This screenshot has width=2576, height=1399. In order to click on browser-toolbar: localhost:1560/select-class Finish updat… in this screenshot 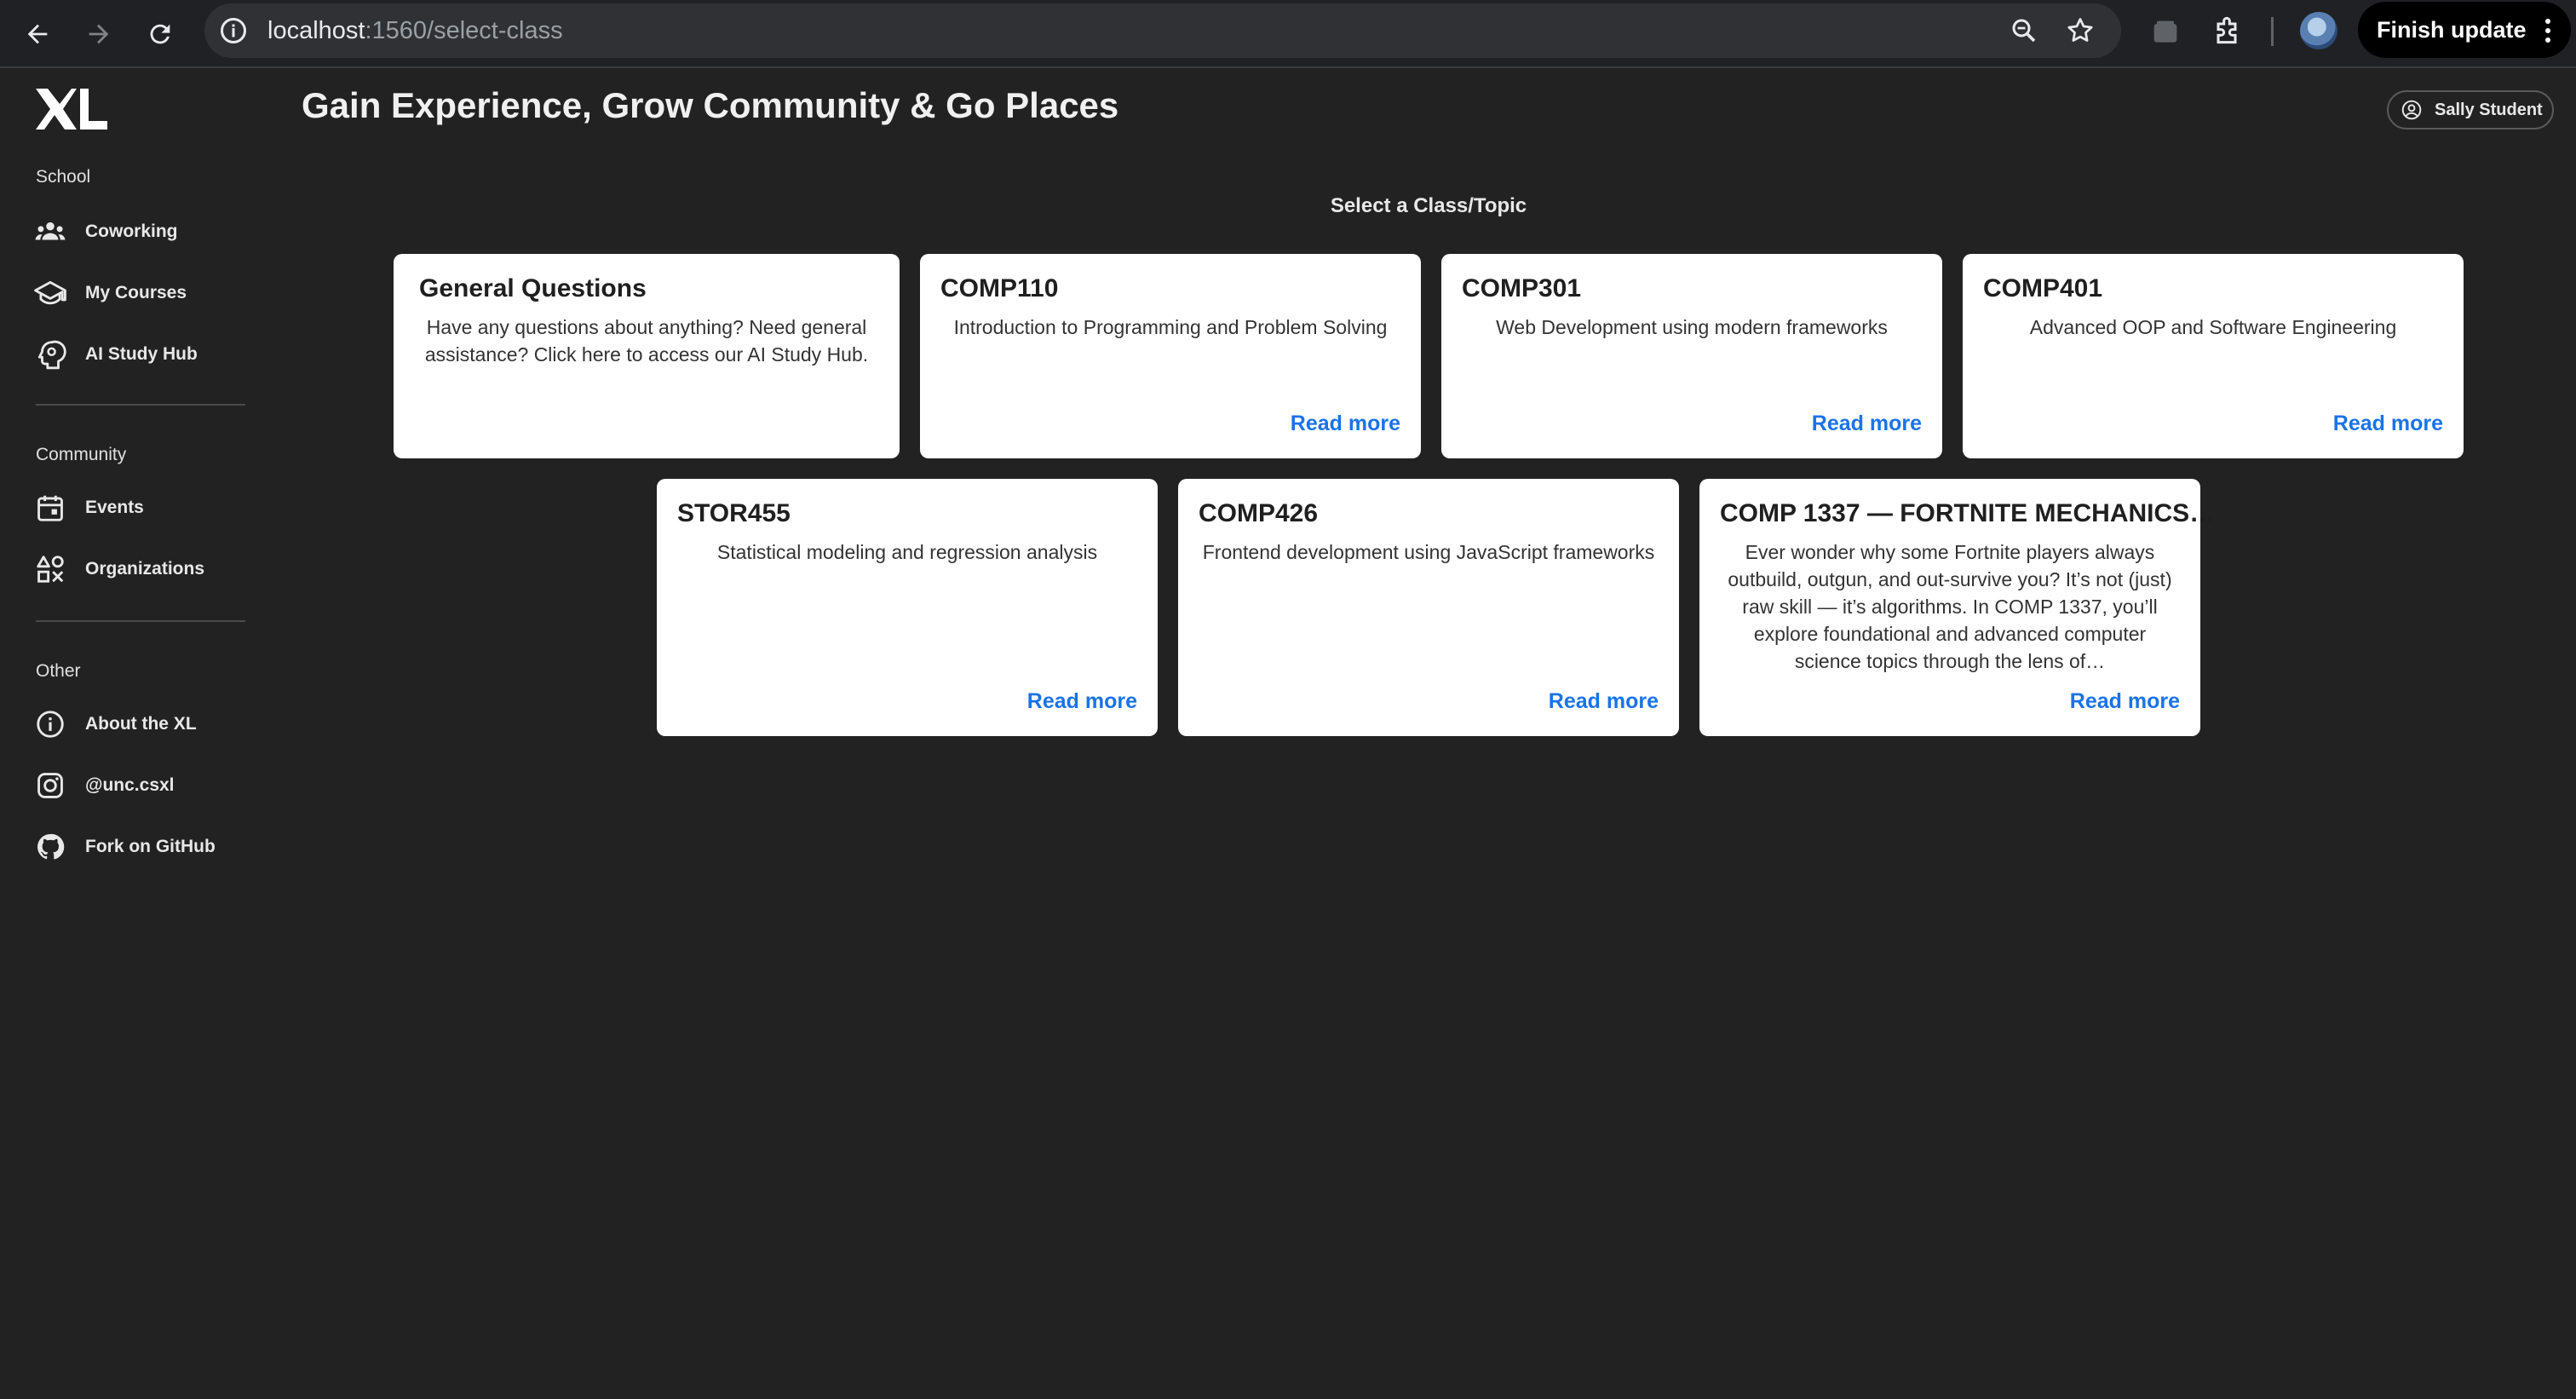, I will do `click(1288, 34)`.